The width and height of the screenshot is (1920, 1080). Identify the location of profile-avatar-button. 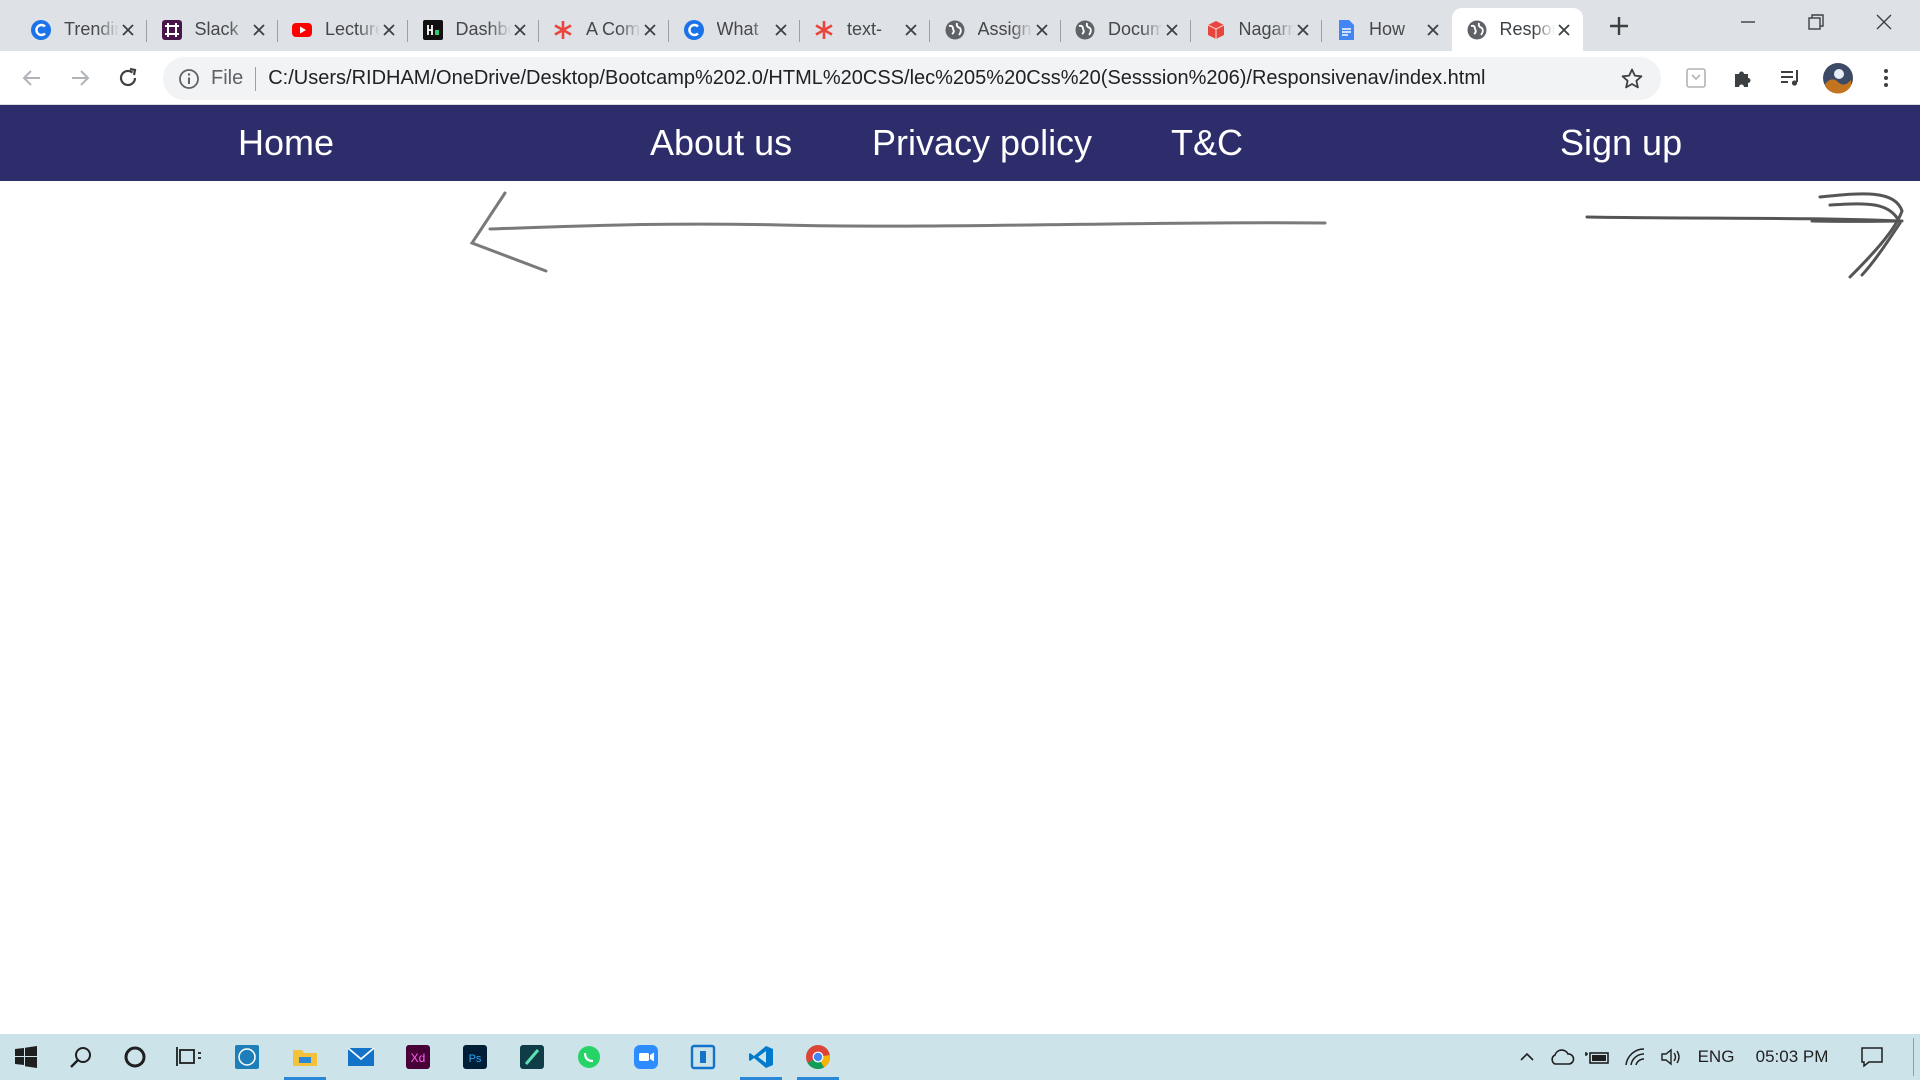
(1838, 78).